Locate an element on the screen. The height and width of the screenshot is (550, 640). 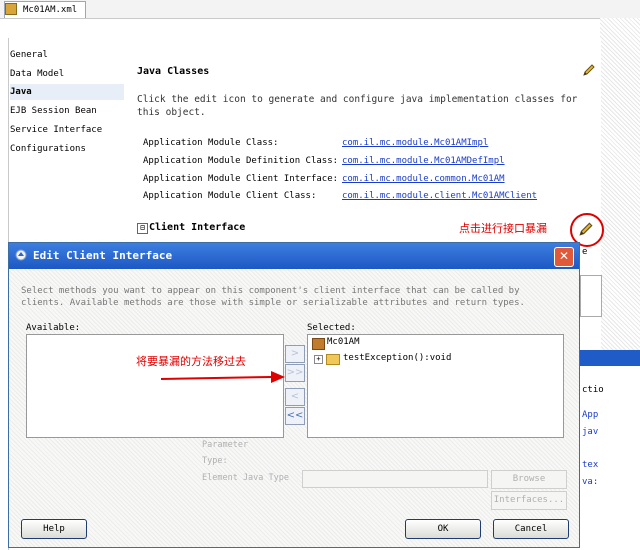
file-tab-label: Mc01AM.xml is located at coordinates (50, 10).